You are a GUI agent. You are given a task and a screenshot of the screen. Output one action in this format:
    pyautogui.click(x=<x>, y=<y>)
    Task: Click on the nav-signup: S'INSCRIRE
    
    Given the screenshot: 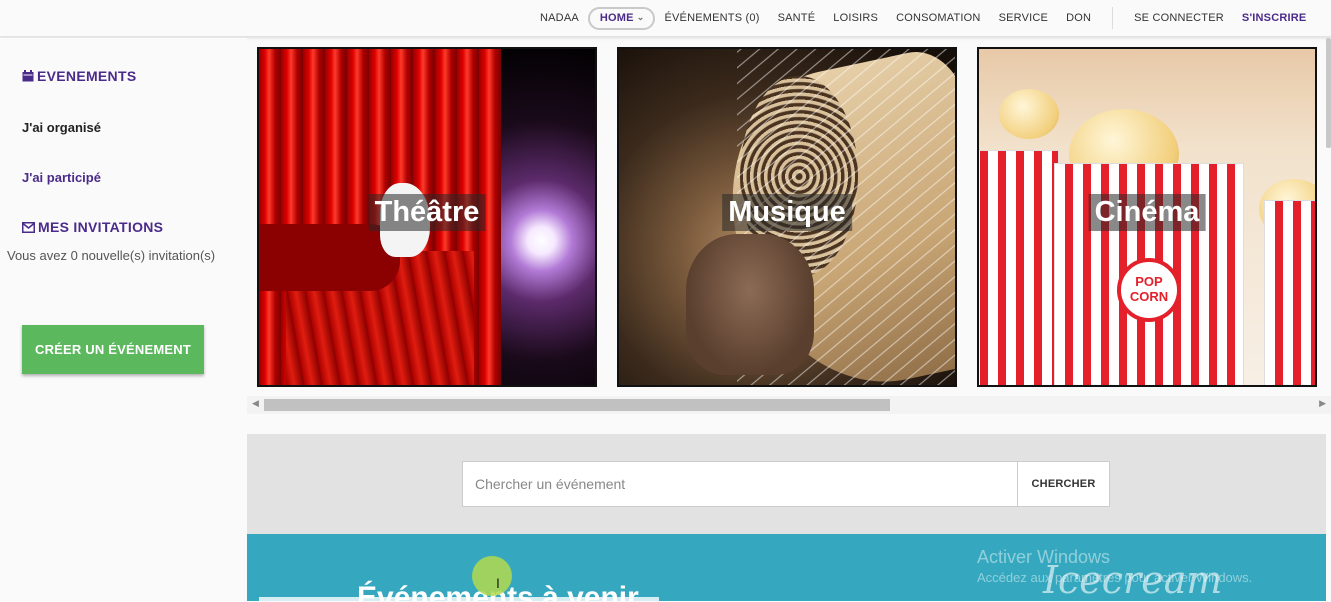 What is the action you would take?
    pyautogui.click(x=1274, y=18)
    